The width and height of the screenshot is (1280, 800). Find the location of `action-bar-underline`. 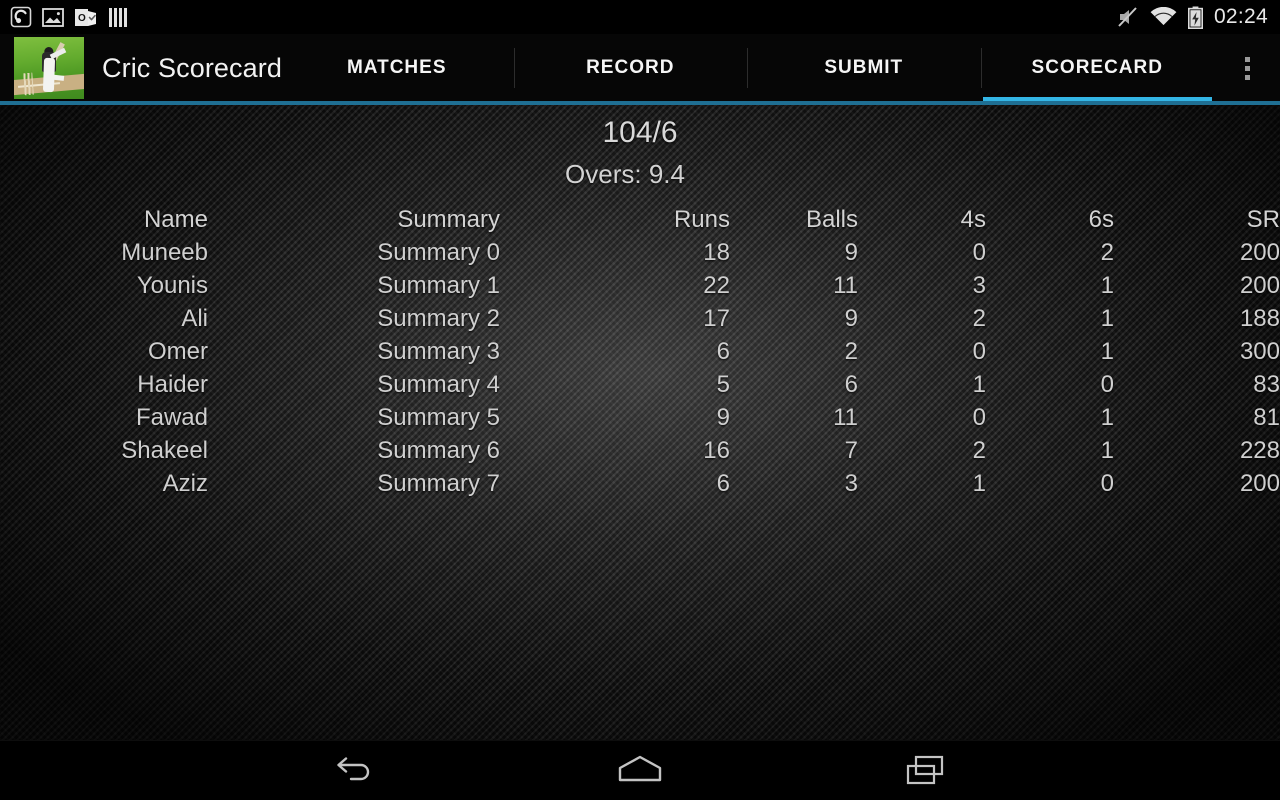

action-bar-underline is located at coordinates (640, 103).